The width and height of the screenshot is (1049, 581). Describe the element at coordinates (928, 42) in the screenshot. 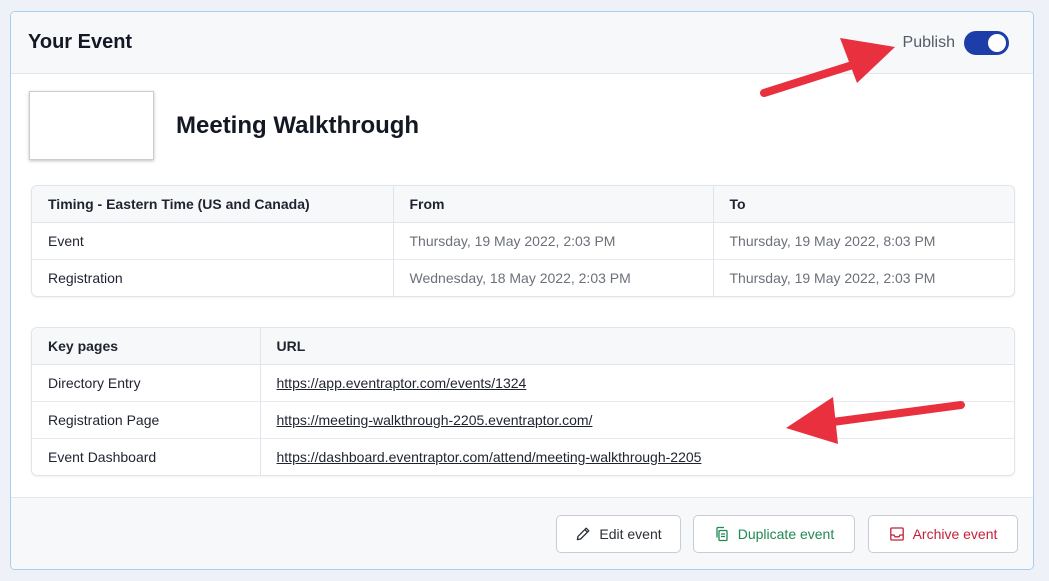

I see `publish-label: Publish` at that location.